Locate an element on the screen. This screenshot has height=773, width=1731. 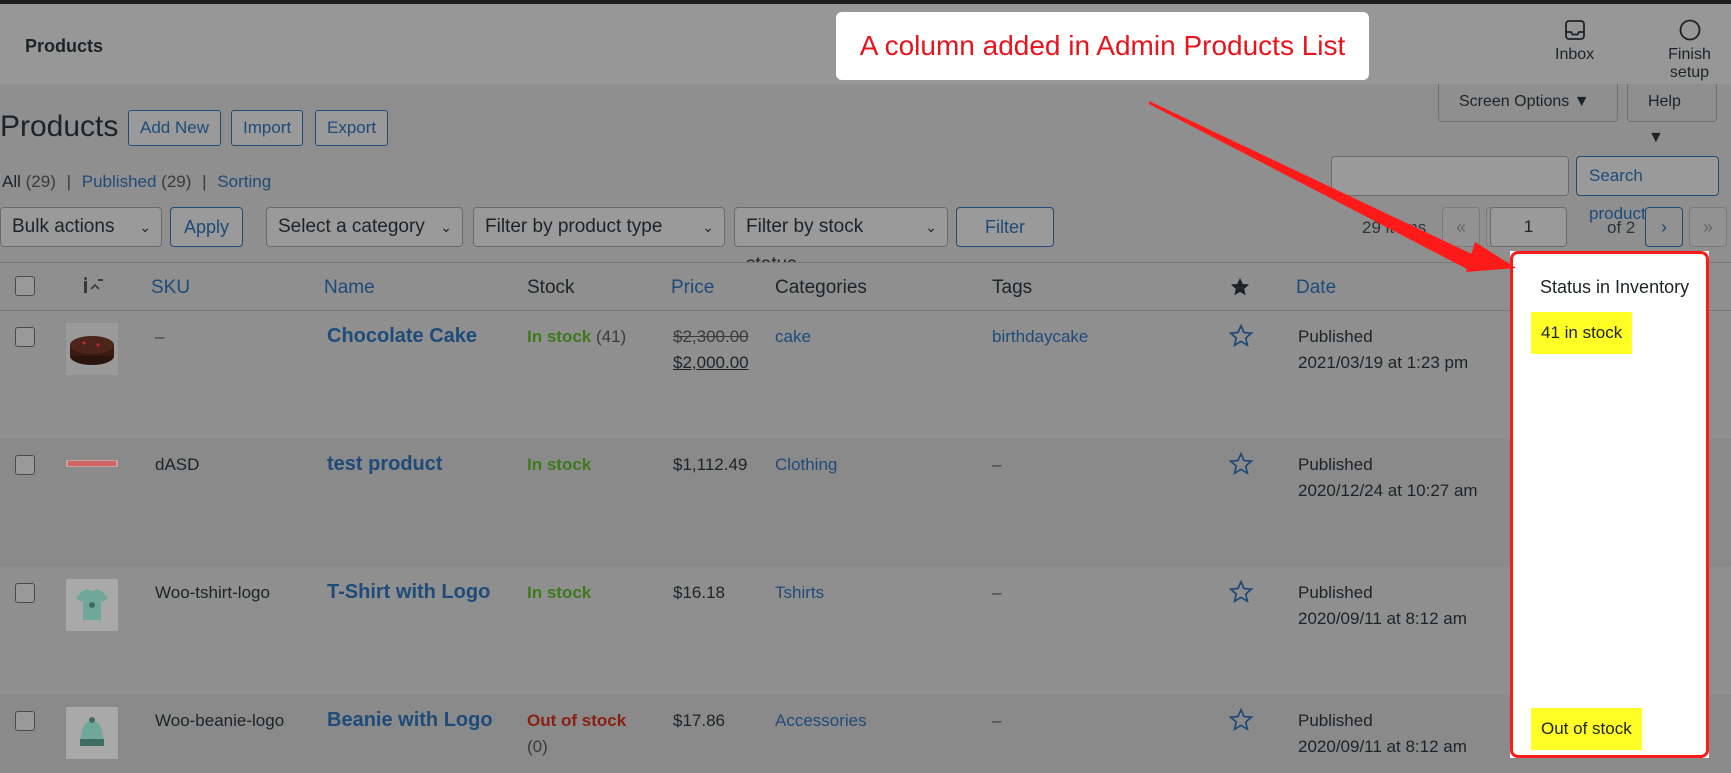
beanie-image is located at coordinates (92, 731).